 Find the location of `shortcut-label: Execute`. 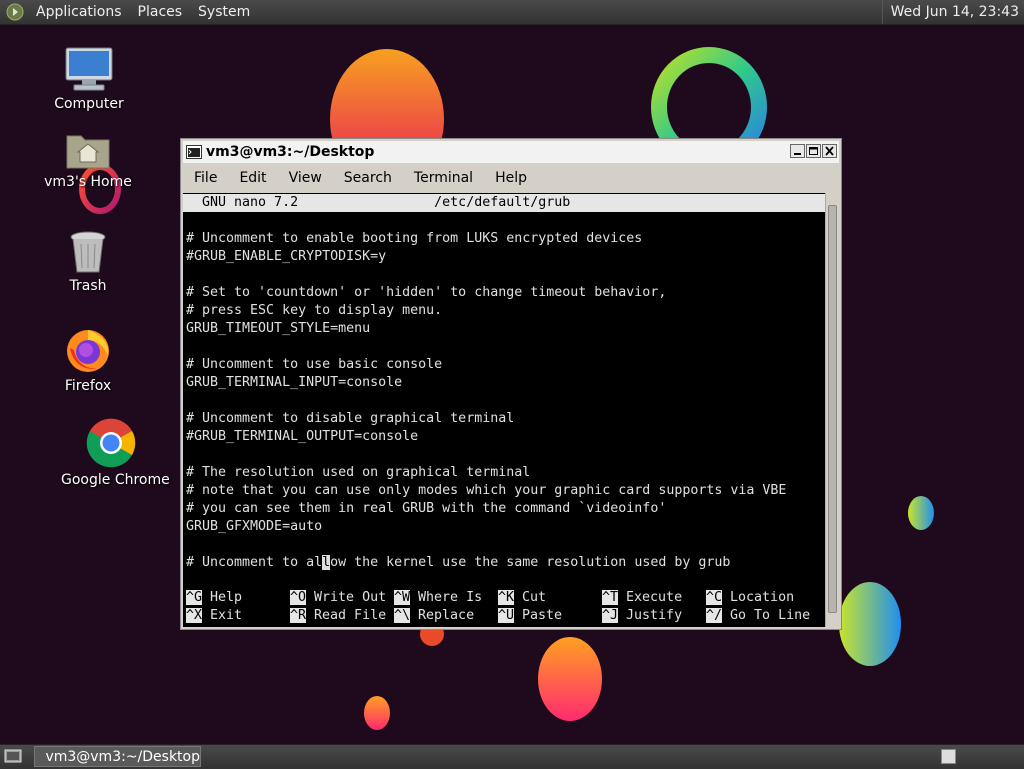

shortcut-label: Execute is located at coordinates (654, 597).